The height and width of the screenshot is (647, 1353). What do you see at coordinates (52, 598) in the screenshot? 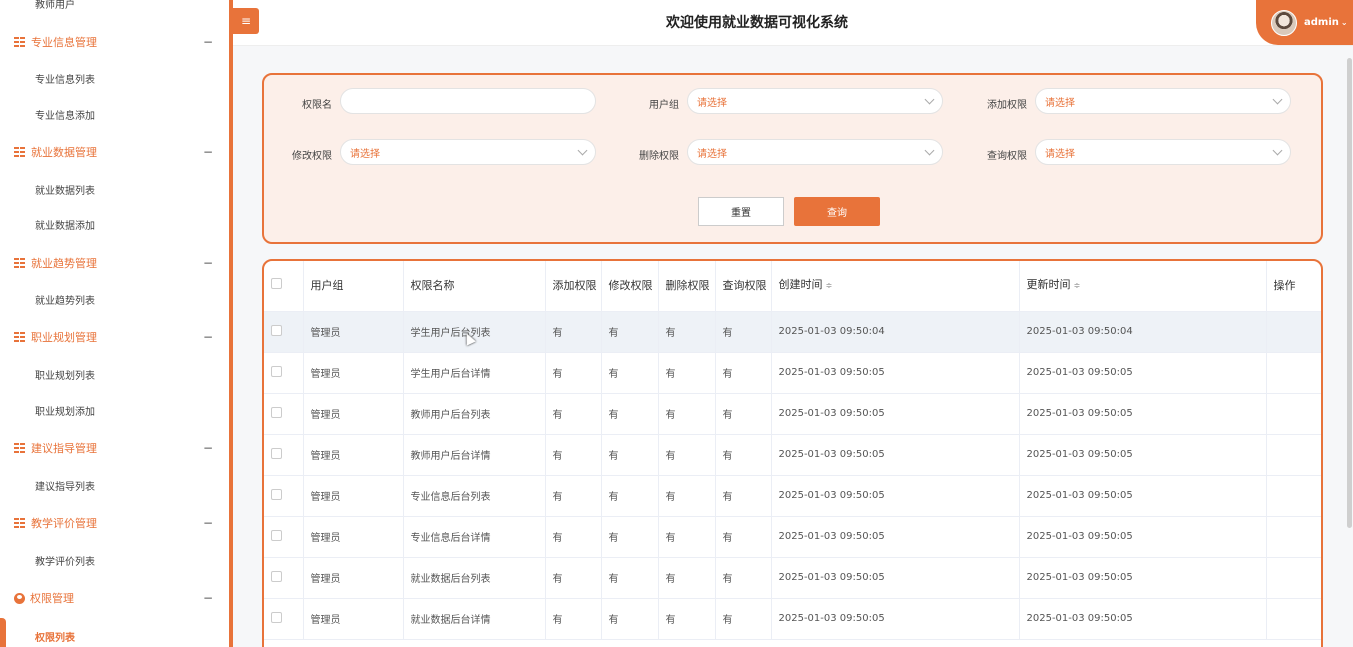
I see `sidebar-group-label: 权限管理` at bounding box center [52, 598].